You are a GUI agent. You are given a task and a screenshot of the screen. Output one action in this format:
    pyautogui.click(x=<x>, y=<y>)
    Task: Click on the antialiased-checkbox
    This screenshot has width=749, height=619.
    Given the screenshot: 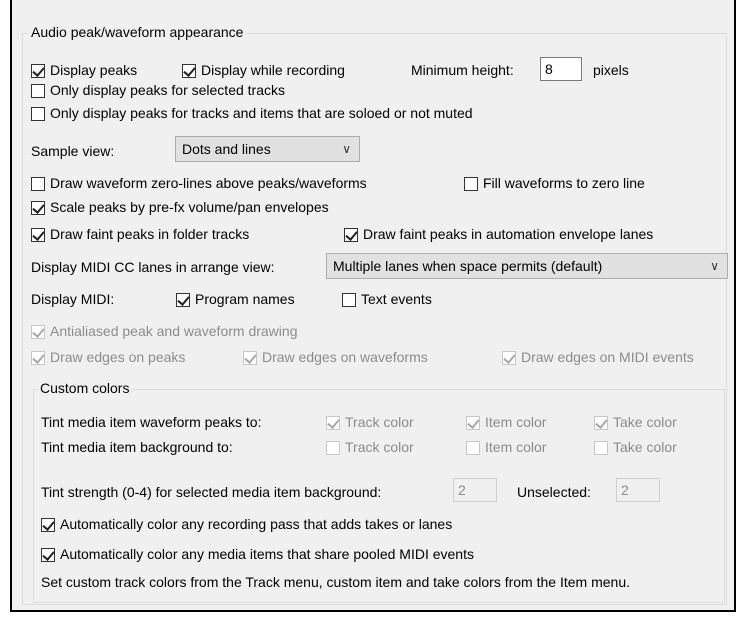 What is the action you would take?
    pyautogui.click(x=38, y=332)
    